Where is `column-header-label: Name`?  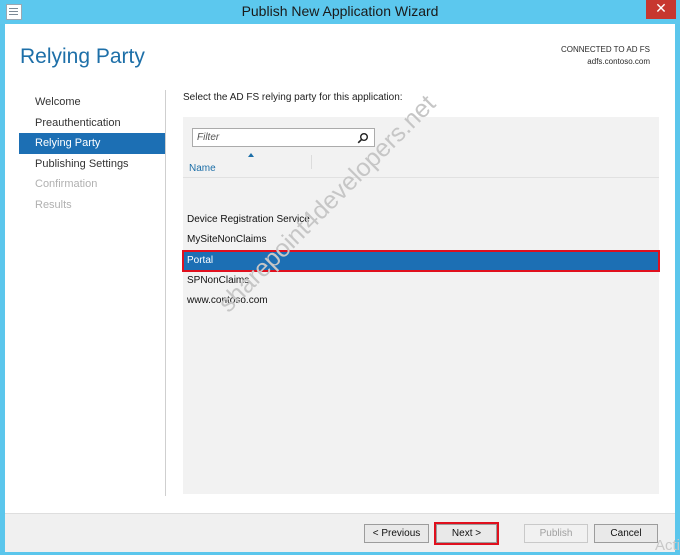
column-header-label: Name is located at coordinates (202, 168).